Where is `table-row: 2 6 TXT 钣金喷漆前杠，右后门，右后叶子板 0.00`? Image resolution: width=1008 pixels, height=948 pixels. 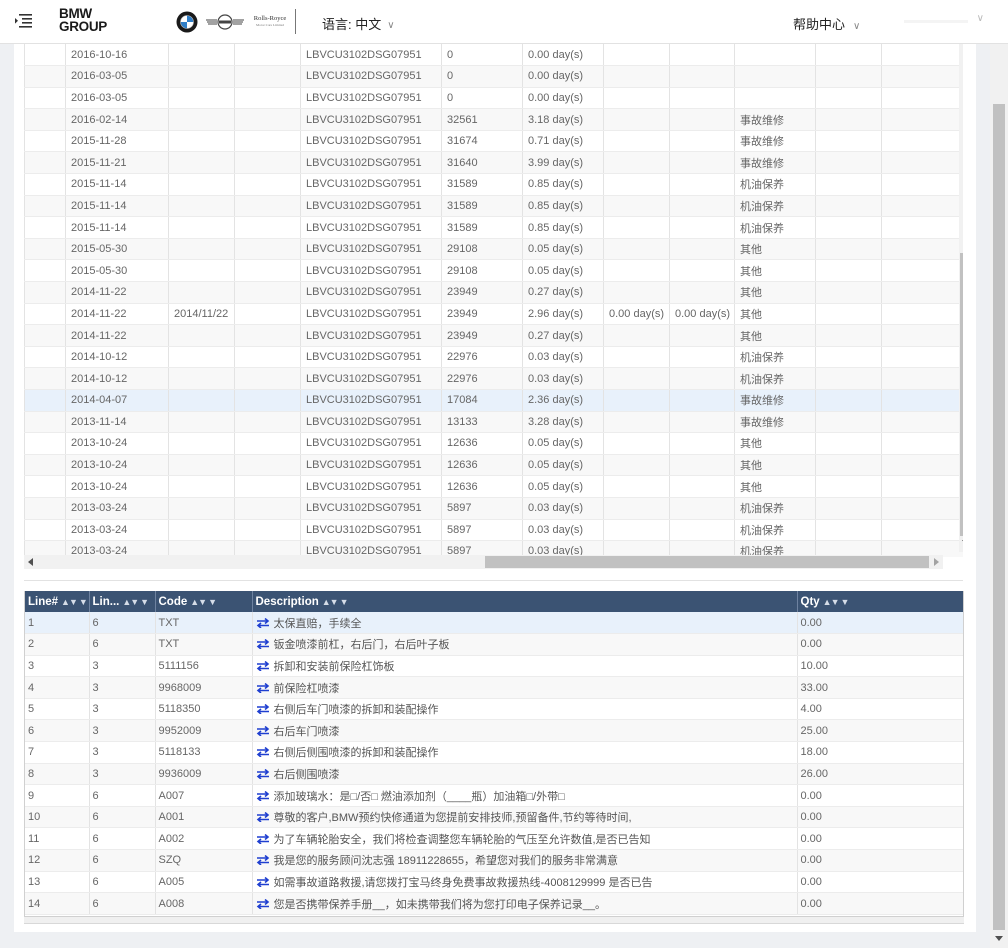 table-row: 2 6 TXT 钣金喷漆前杠，右后门，右后叶子板 0.00 is located at coordinates (494, 644).